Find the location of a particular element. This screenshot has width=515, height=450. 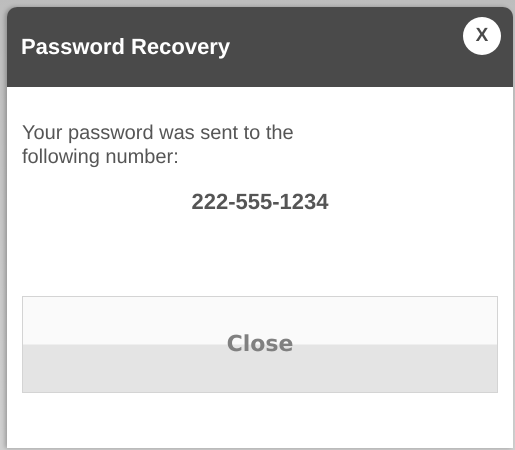

dismiss-x-button: X is located at coordinates (482, 36).